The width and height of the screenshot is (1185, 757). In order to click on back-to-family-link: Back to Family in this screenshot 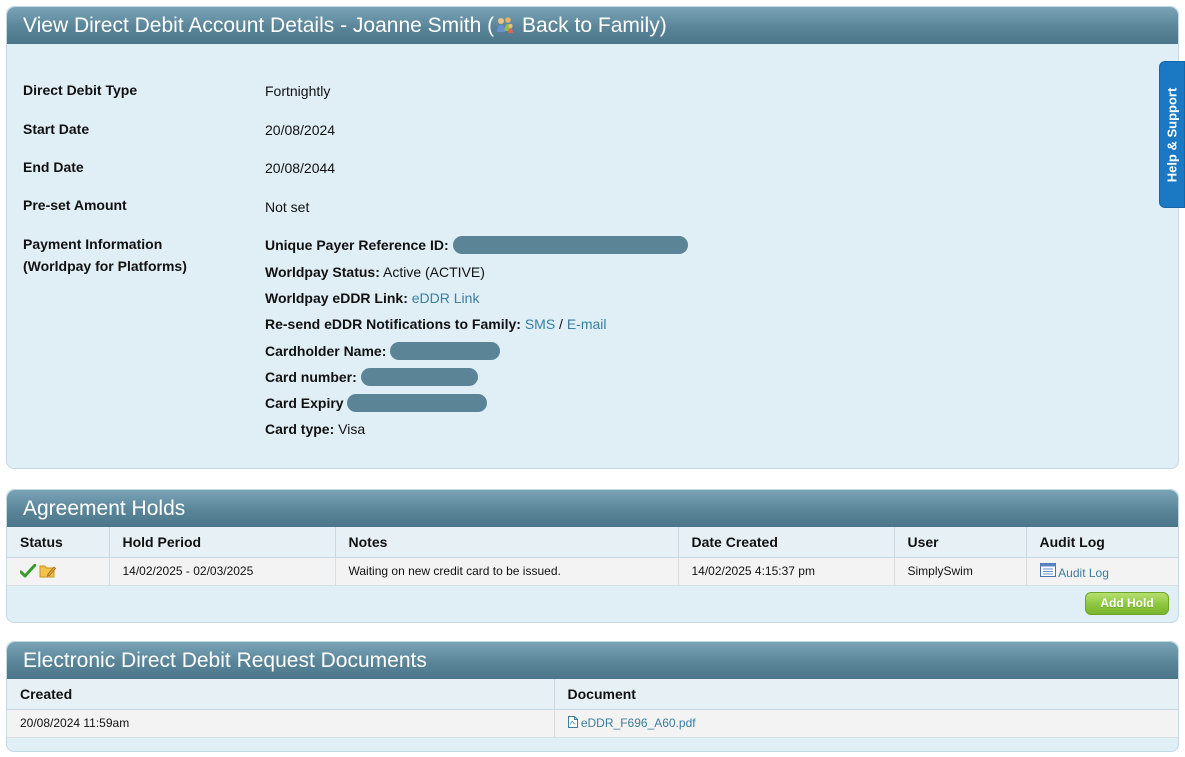, I will do `click(591, 25)`.